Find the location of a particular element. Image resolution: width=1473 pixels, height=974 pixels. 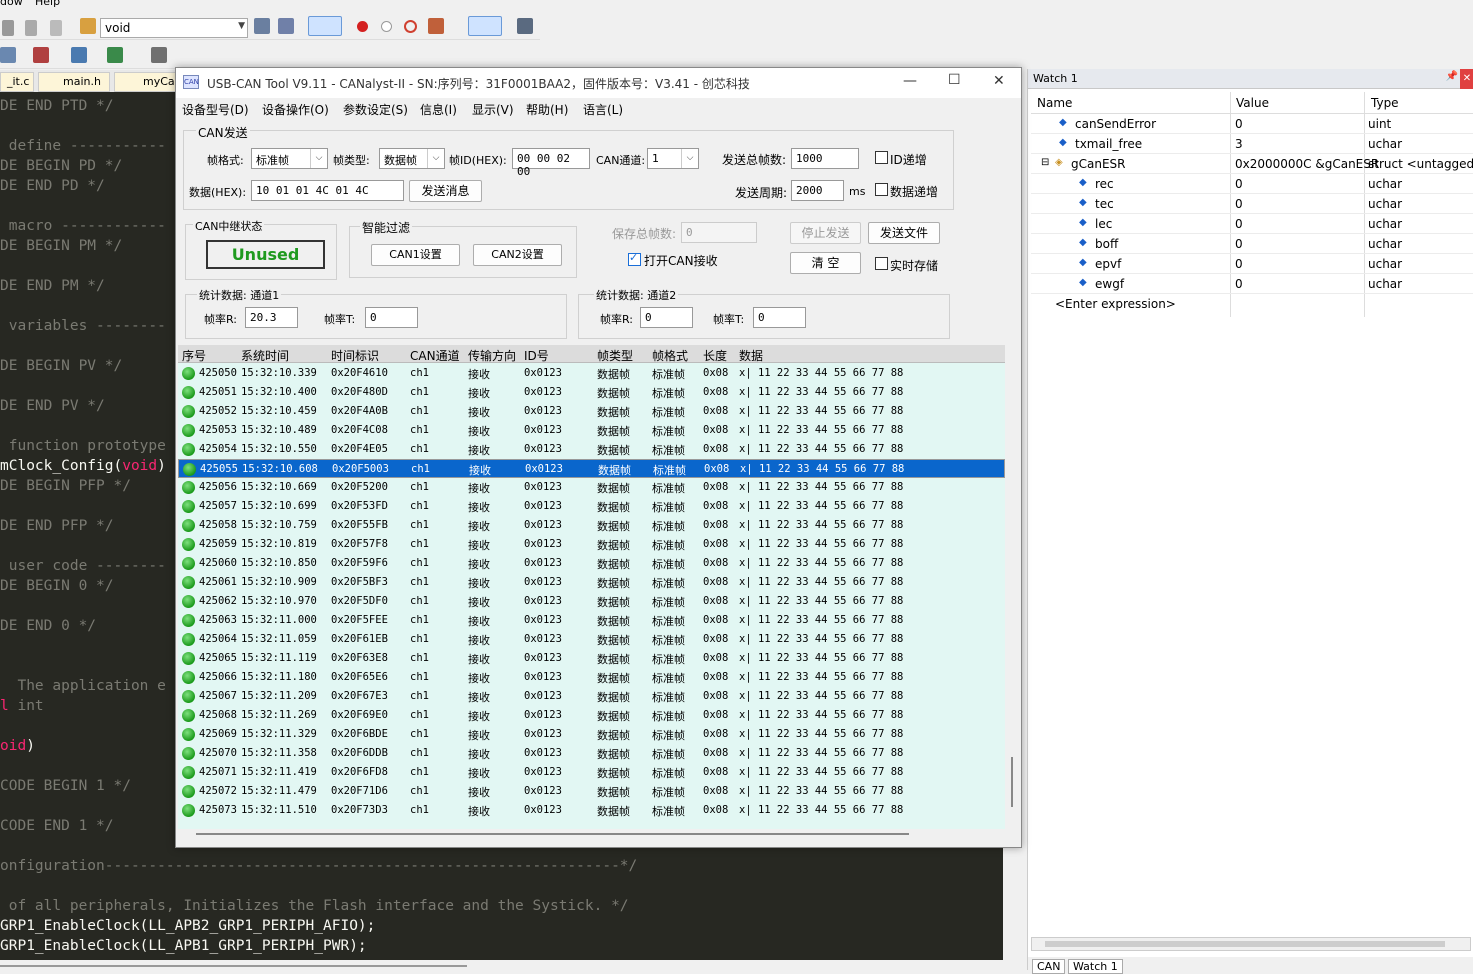

column-header: 系统时间 is located at coordinates (265, 355).